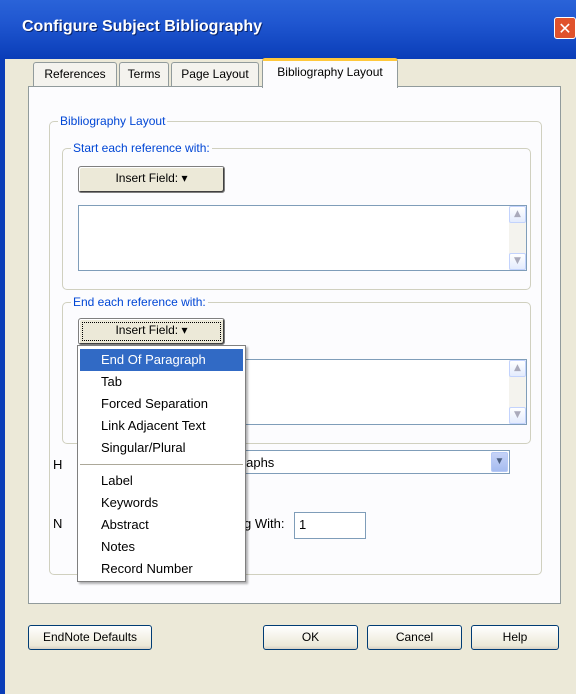  I want to click on layout-select: ragraphs ▼, so click(364, 462).